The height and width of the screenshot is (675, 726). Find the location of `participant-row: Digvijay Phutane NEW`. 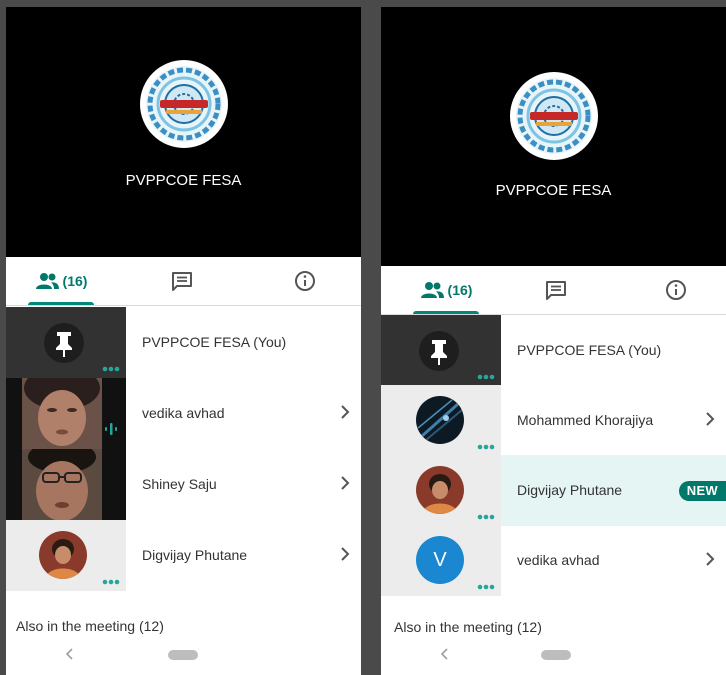

participant-row: Digvijay Phutane NEW is located at coordinates (553, 490).